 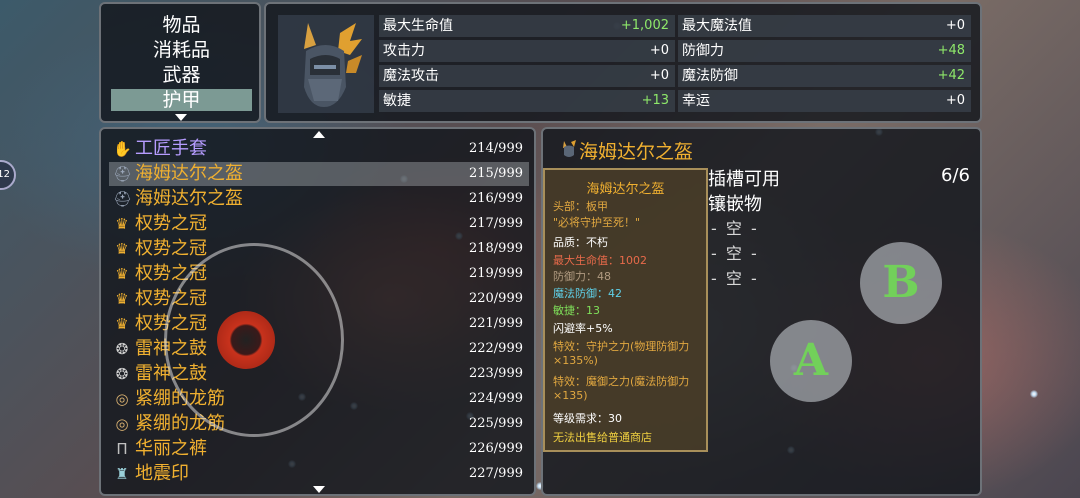 What do you see at coordinates (495, 348) in the screenshot?
I see `list-item-count: 222/999` at bounding box center [495, 348].